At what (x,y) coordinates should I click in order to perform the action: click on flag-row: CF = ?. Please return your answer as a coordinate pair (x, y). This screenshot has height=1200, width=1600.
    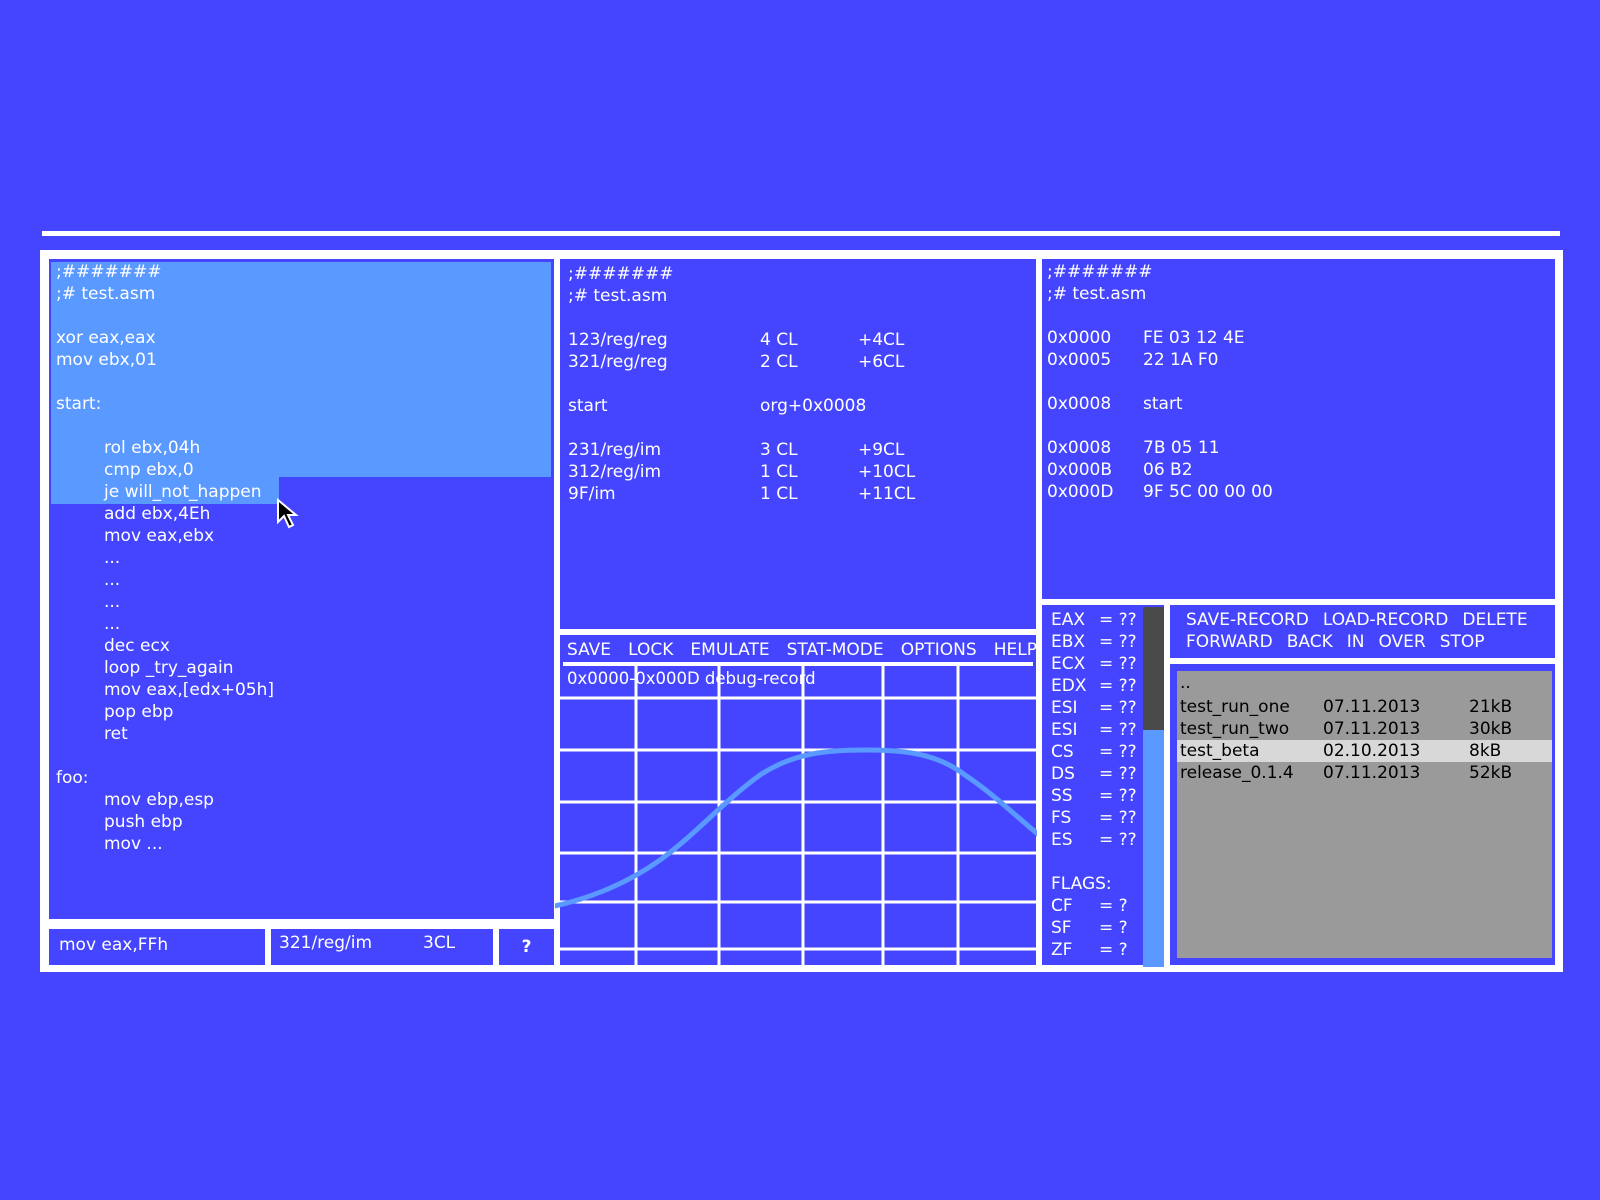
    Looking at the image, I should click on (1098, 906).